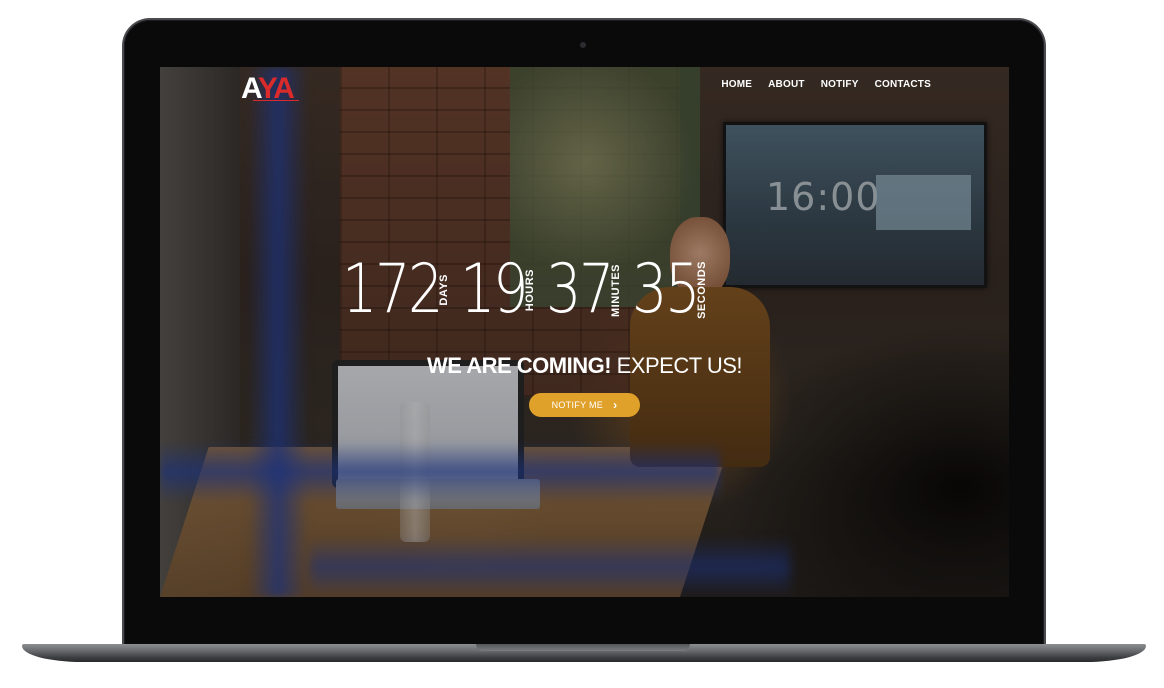  Describe the element at coordinates (583, 45) in the screenshot. I see `camera-icon` at that location.